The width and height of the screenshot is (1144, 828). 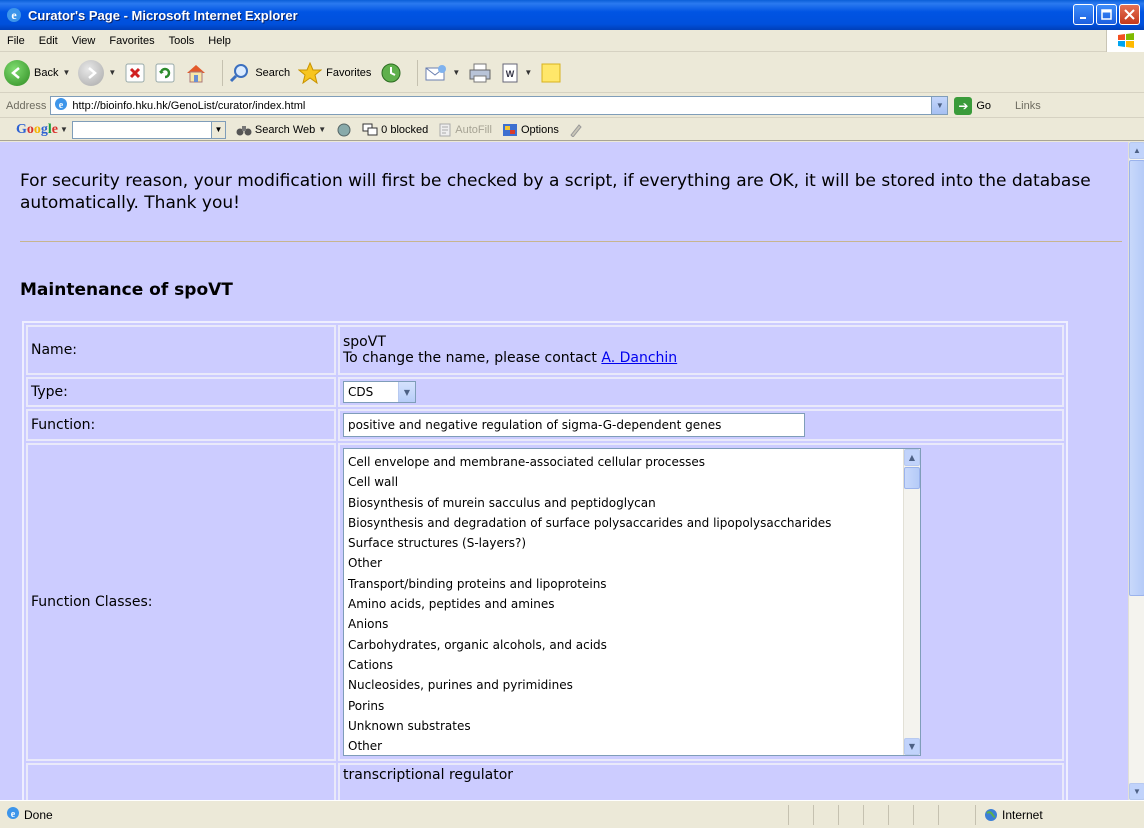 I want to click on next-row-label, so click(x=181, y=781).